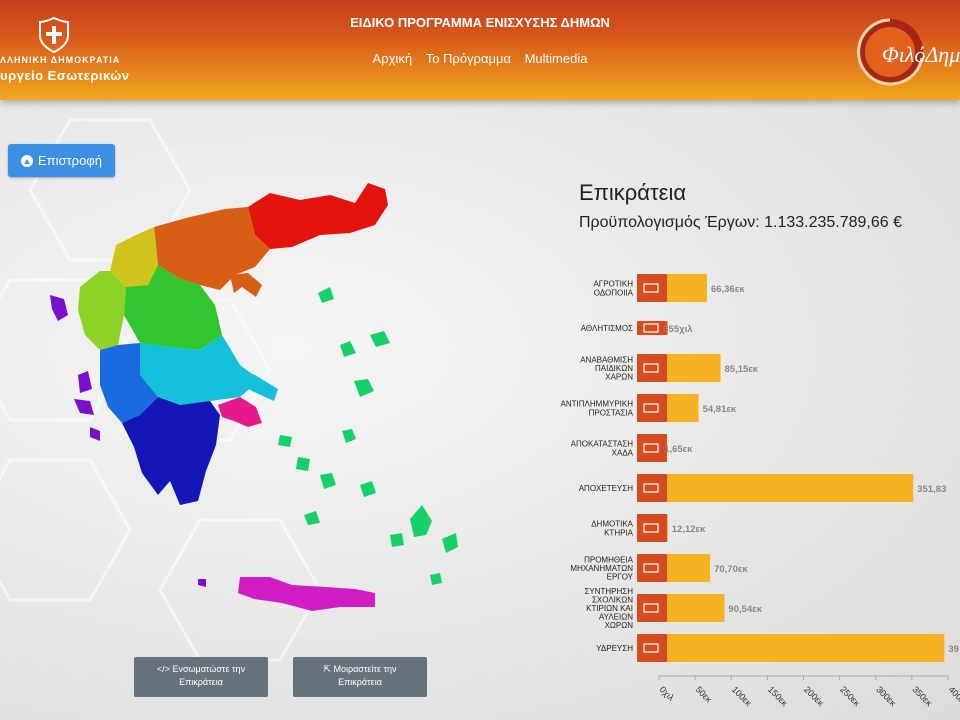 The height and width of the screenshot is (720, 960). I want to click on category-label: ΑΘΛΗΤΙΣΜΟΣ, so click(607, 328).